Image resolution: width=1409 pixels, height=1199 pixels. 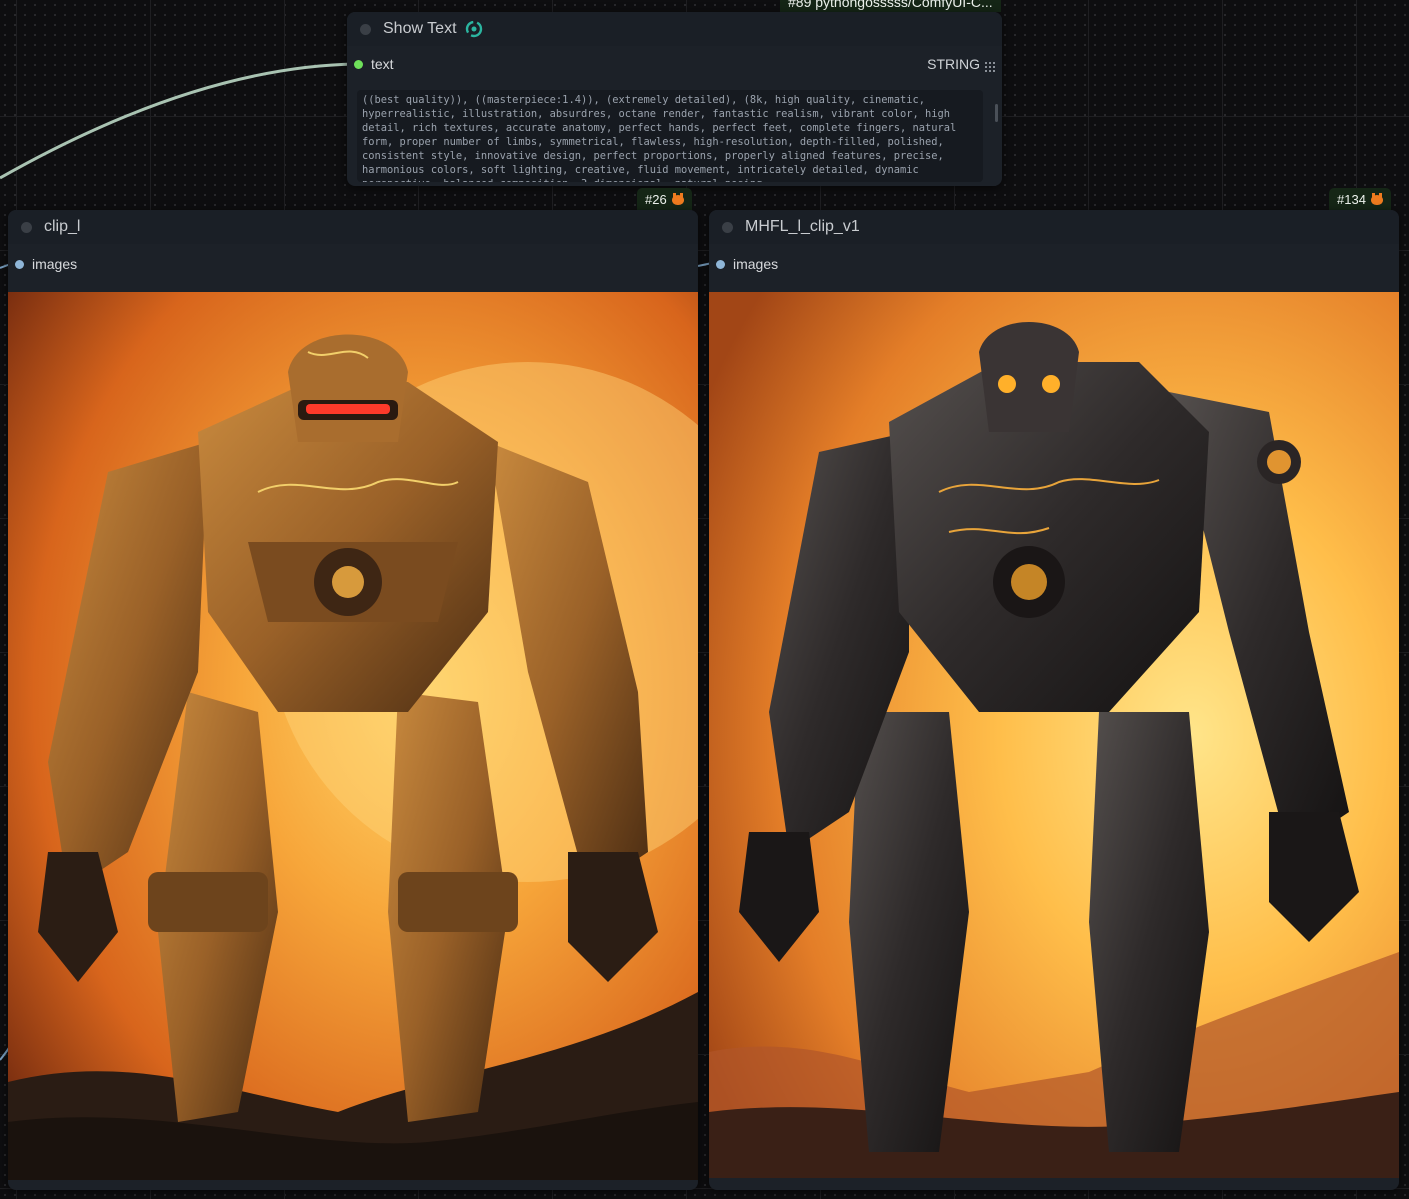 I want to click on string-type-label: STRING, so click(x=953, y=64).